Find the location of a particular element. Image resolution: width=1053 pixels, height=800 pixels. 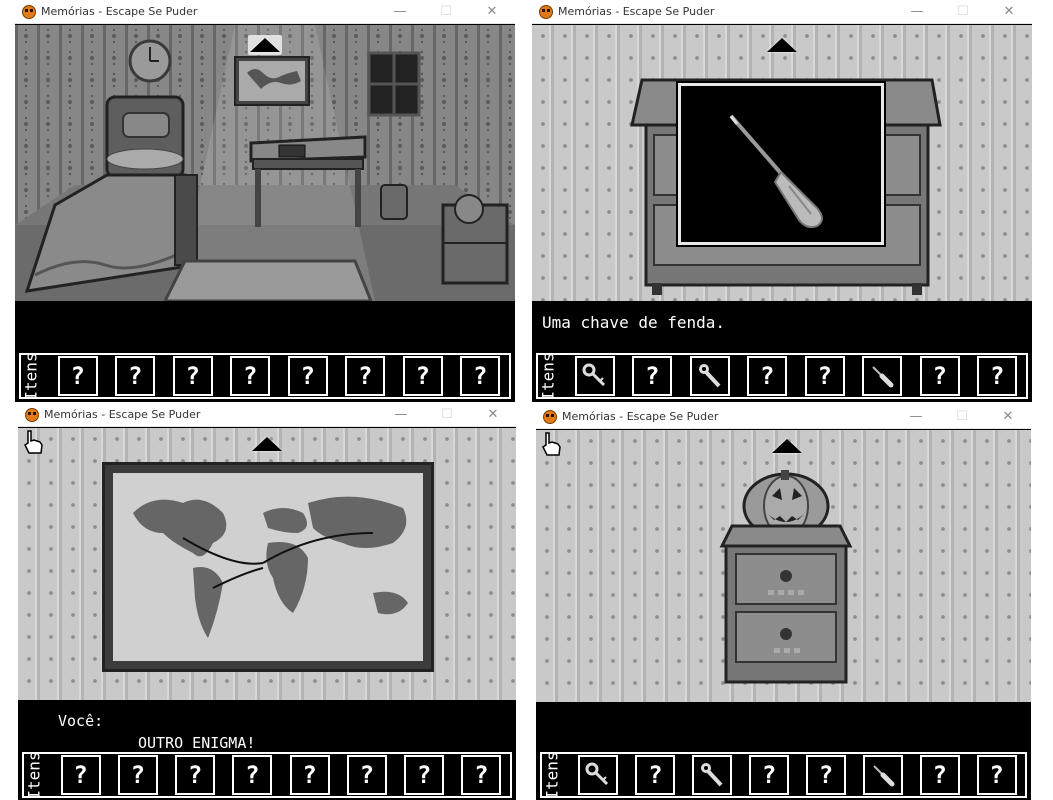

window-title: Memórias - Escape Se Puder is located at coordinates (119, 11).